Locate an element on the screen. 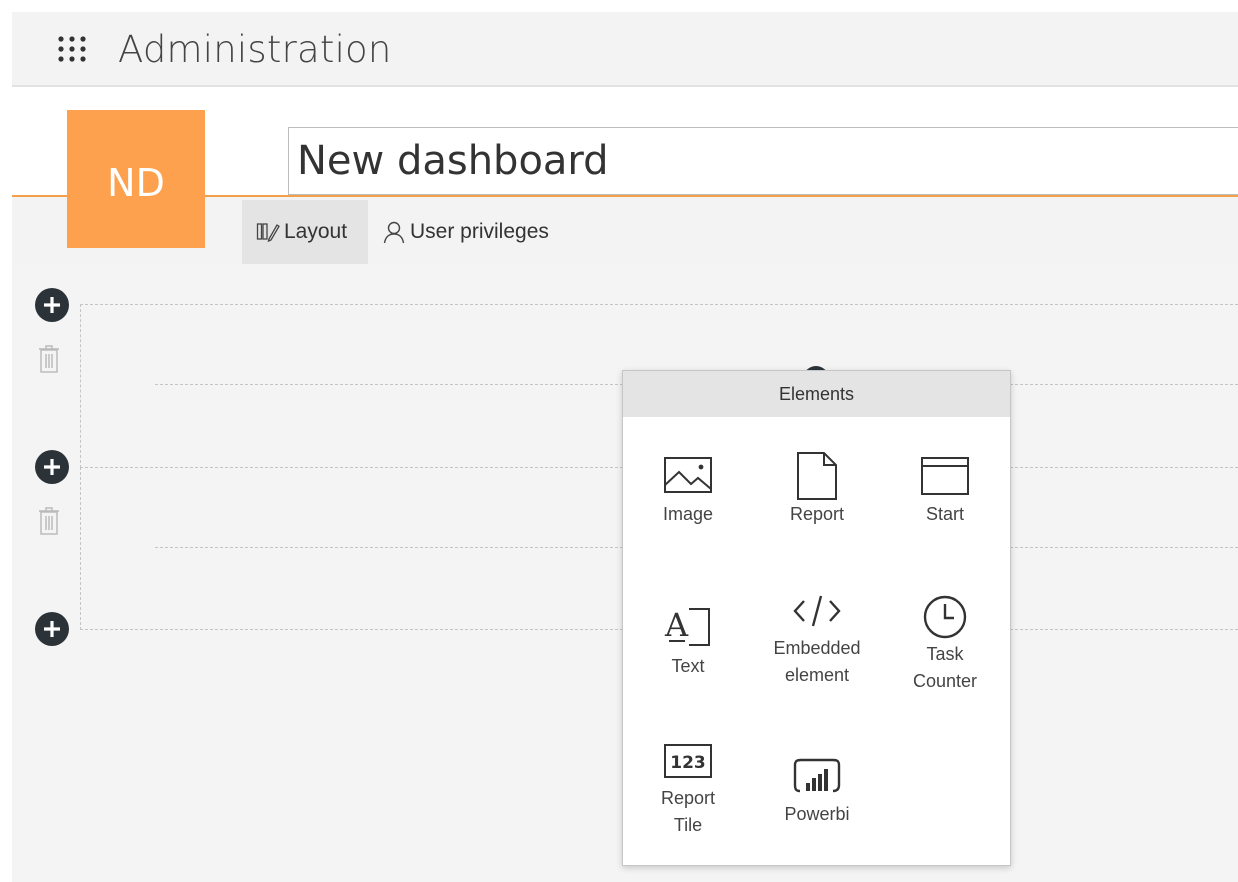  number-tile-icon: 123 is located at coordinates (688, 761).